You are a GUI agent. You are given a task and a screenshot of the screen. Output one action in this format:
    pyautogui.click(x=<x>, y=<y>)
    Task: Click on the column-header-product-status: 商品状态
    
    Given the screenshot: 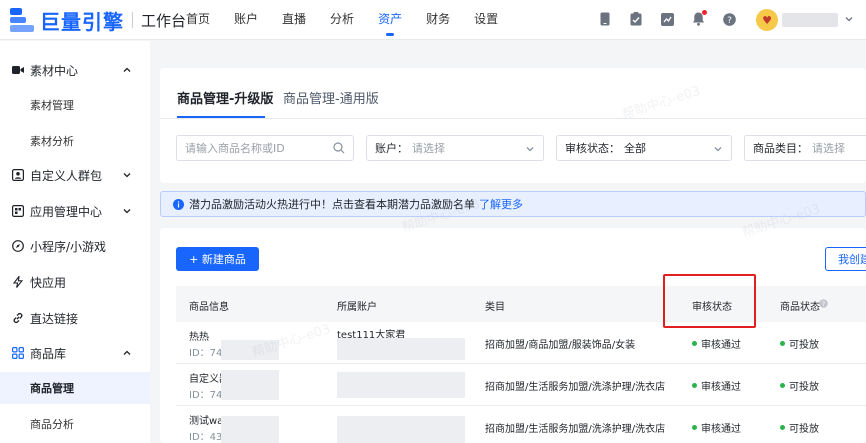 What is the action you would take?
    pyautogui.click(x=800, y=307)
    